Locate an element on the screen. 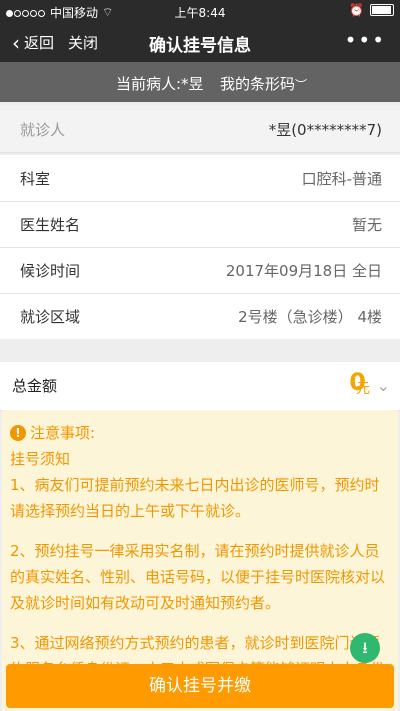  confirm-button: 确认挂号并缴 is located at coordinates (200, 686).